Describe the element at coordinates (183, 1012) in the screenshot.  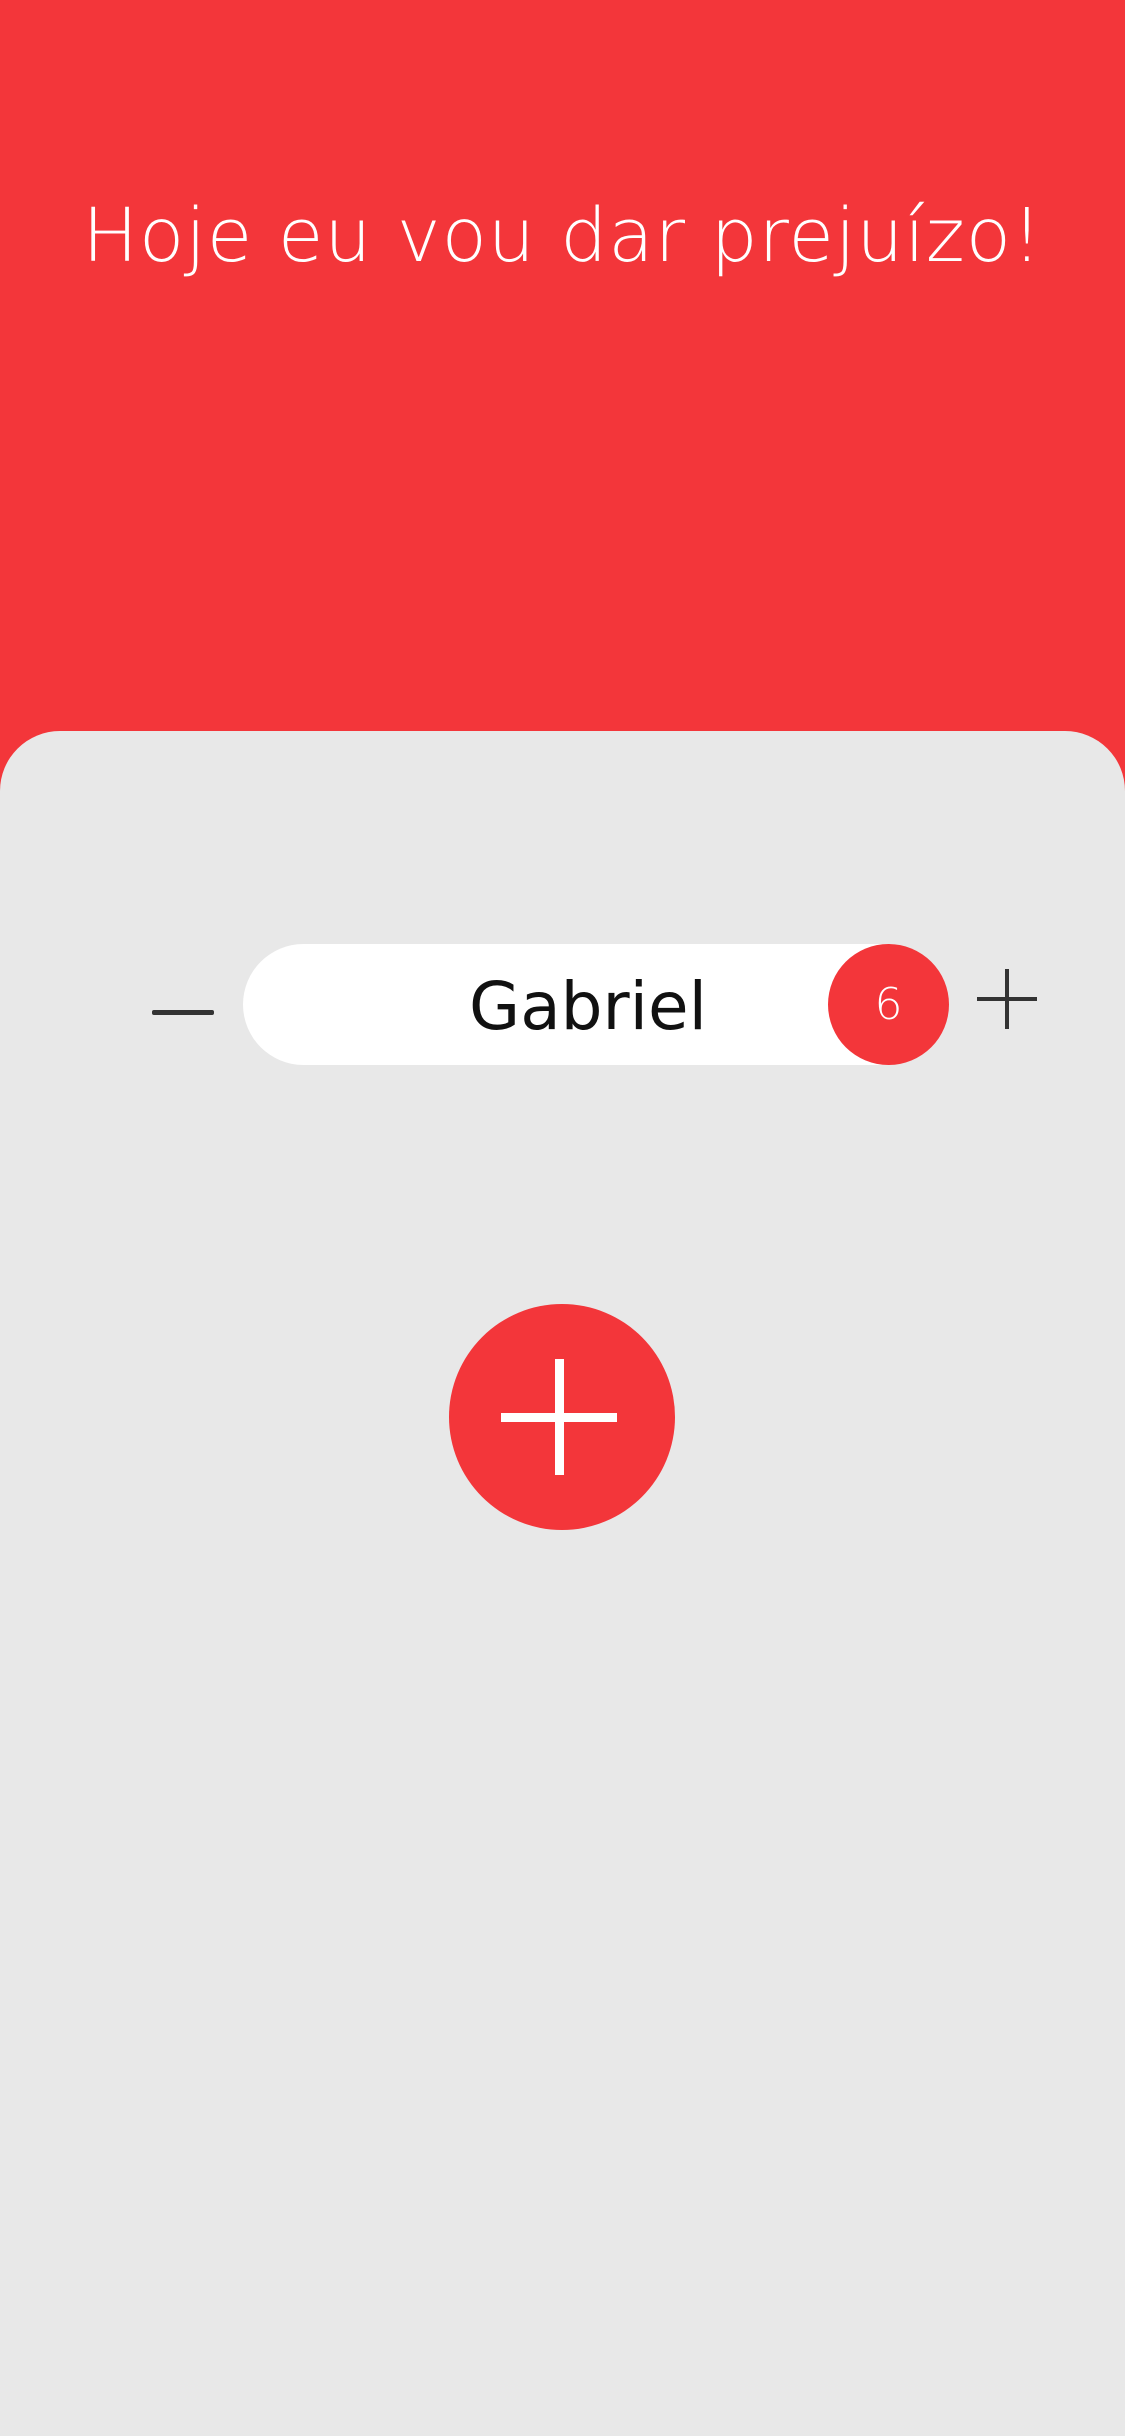
I see `minus-icon` at that location.